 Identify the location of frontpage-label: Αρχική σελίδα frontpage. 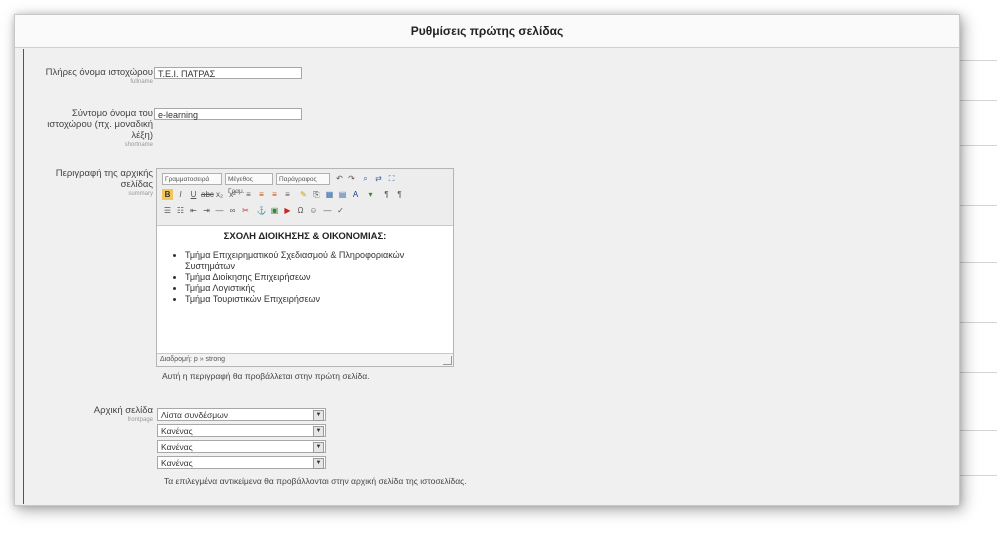
(123, 414).